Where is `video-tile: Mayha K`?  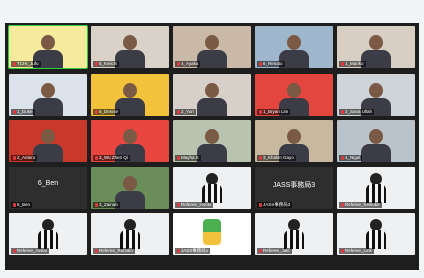
video-tile: Mayha K is located at coordinates (212, 141).